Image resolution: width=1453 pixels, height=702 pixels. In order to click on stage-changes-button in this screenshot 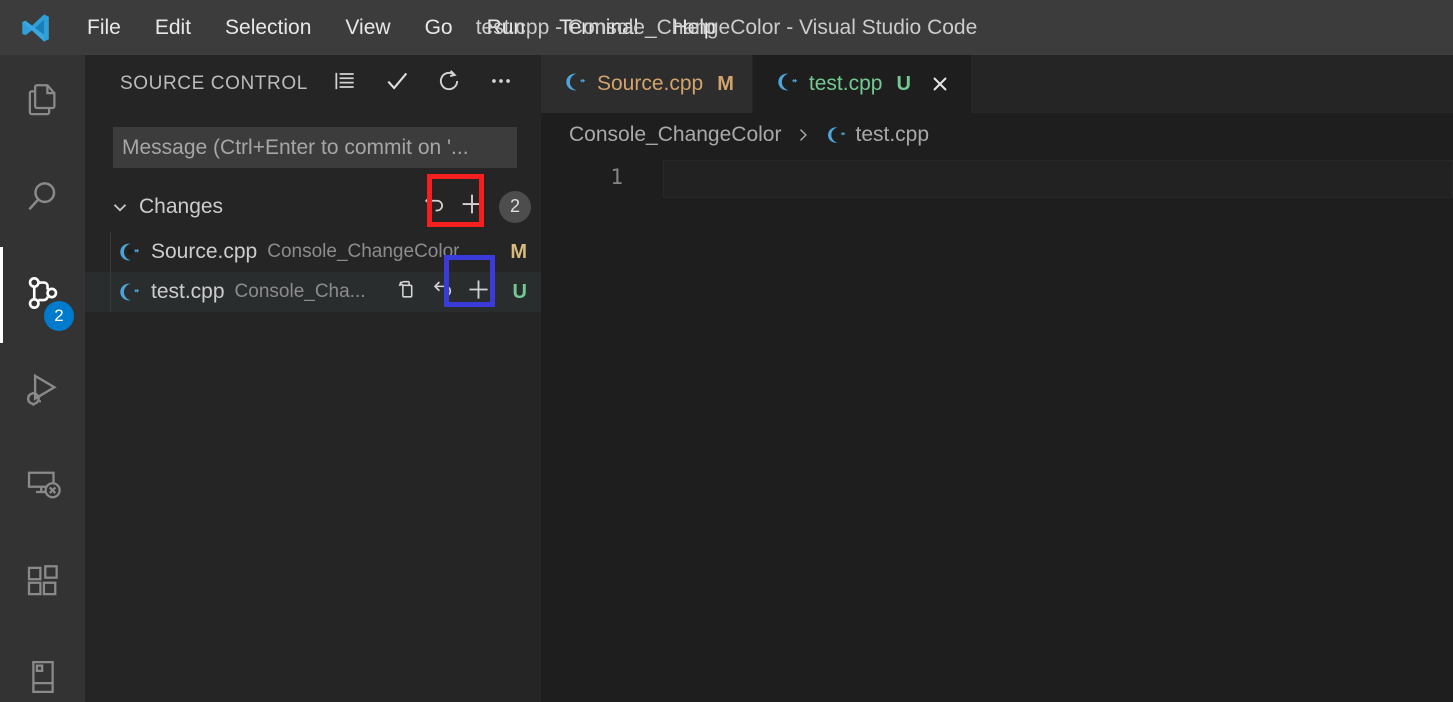, I will do `click(478, 292)`.